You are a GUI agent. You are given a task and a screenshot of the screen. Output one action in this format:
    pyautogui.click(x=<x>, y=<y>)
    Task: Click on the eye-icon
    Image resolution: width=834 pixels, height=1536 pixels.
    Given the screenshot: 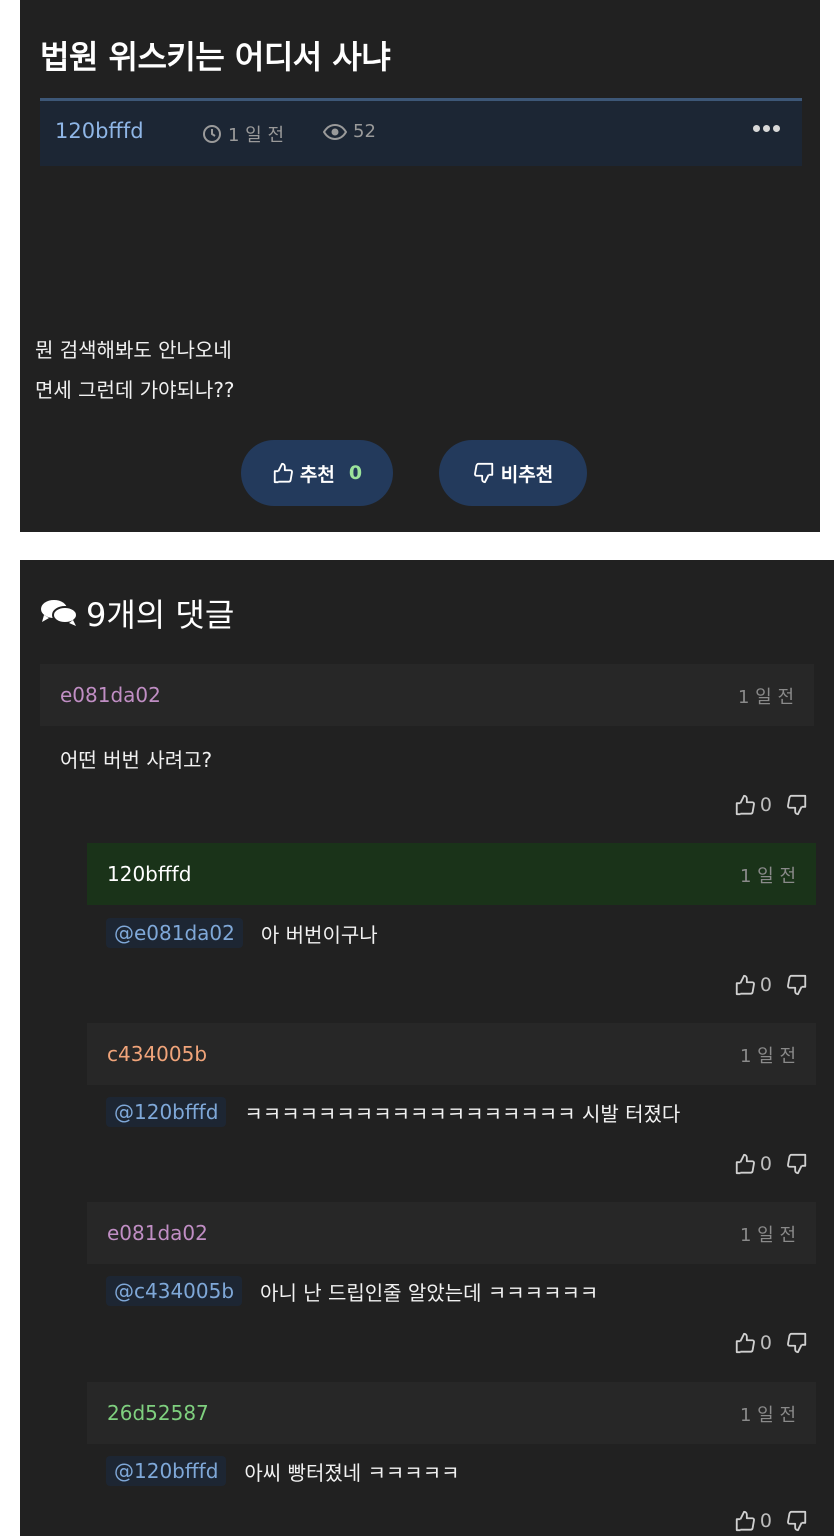 What is the action you would take?
    pyautogui.click(x=335, y=131)
    